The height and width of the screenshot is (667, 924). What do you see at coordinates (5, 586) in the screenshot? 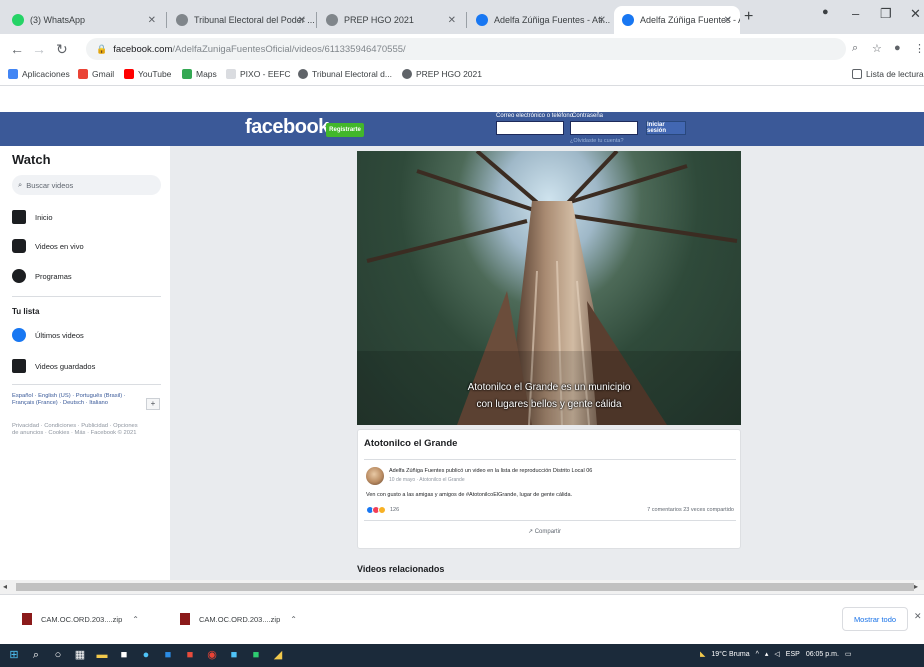
I see `scroll-left-icon: ◂` at bounding box center [5, 586].